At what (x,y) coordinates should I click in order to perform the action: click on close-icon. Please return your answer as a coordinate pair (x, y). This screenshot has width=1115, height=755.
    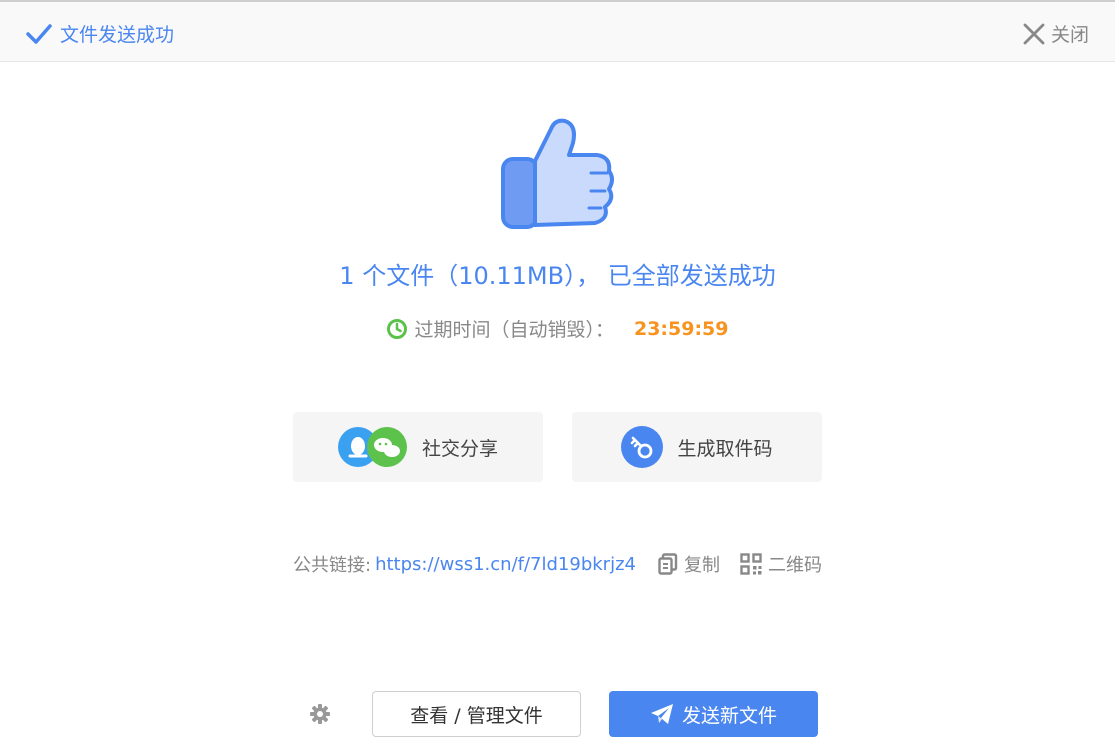
    Looking at the image, I should click on (1034, 33).